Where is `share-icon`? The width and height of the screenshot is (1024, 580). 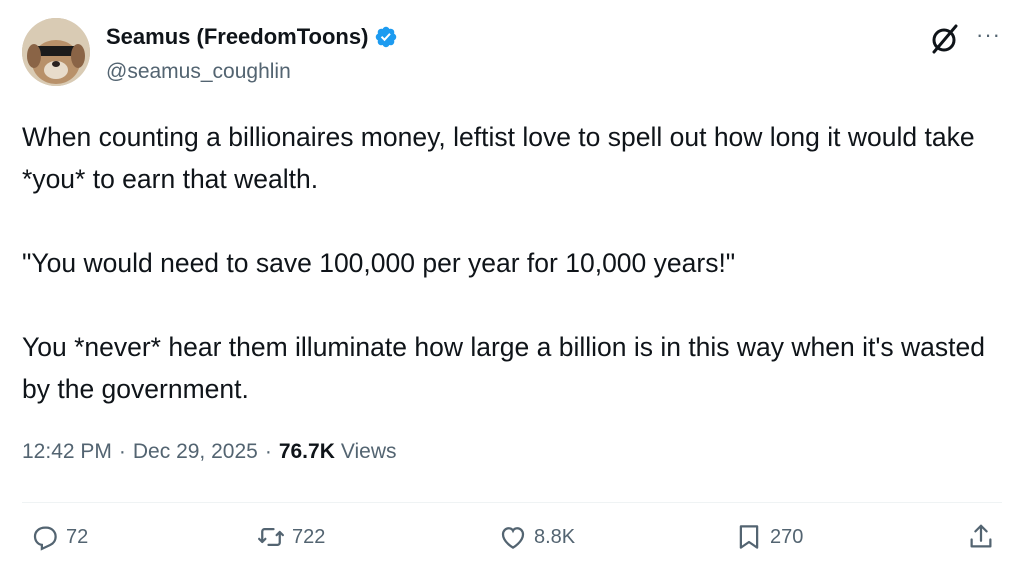
share-icon is located at coordinates (981, 536).